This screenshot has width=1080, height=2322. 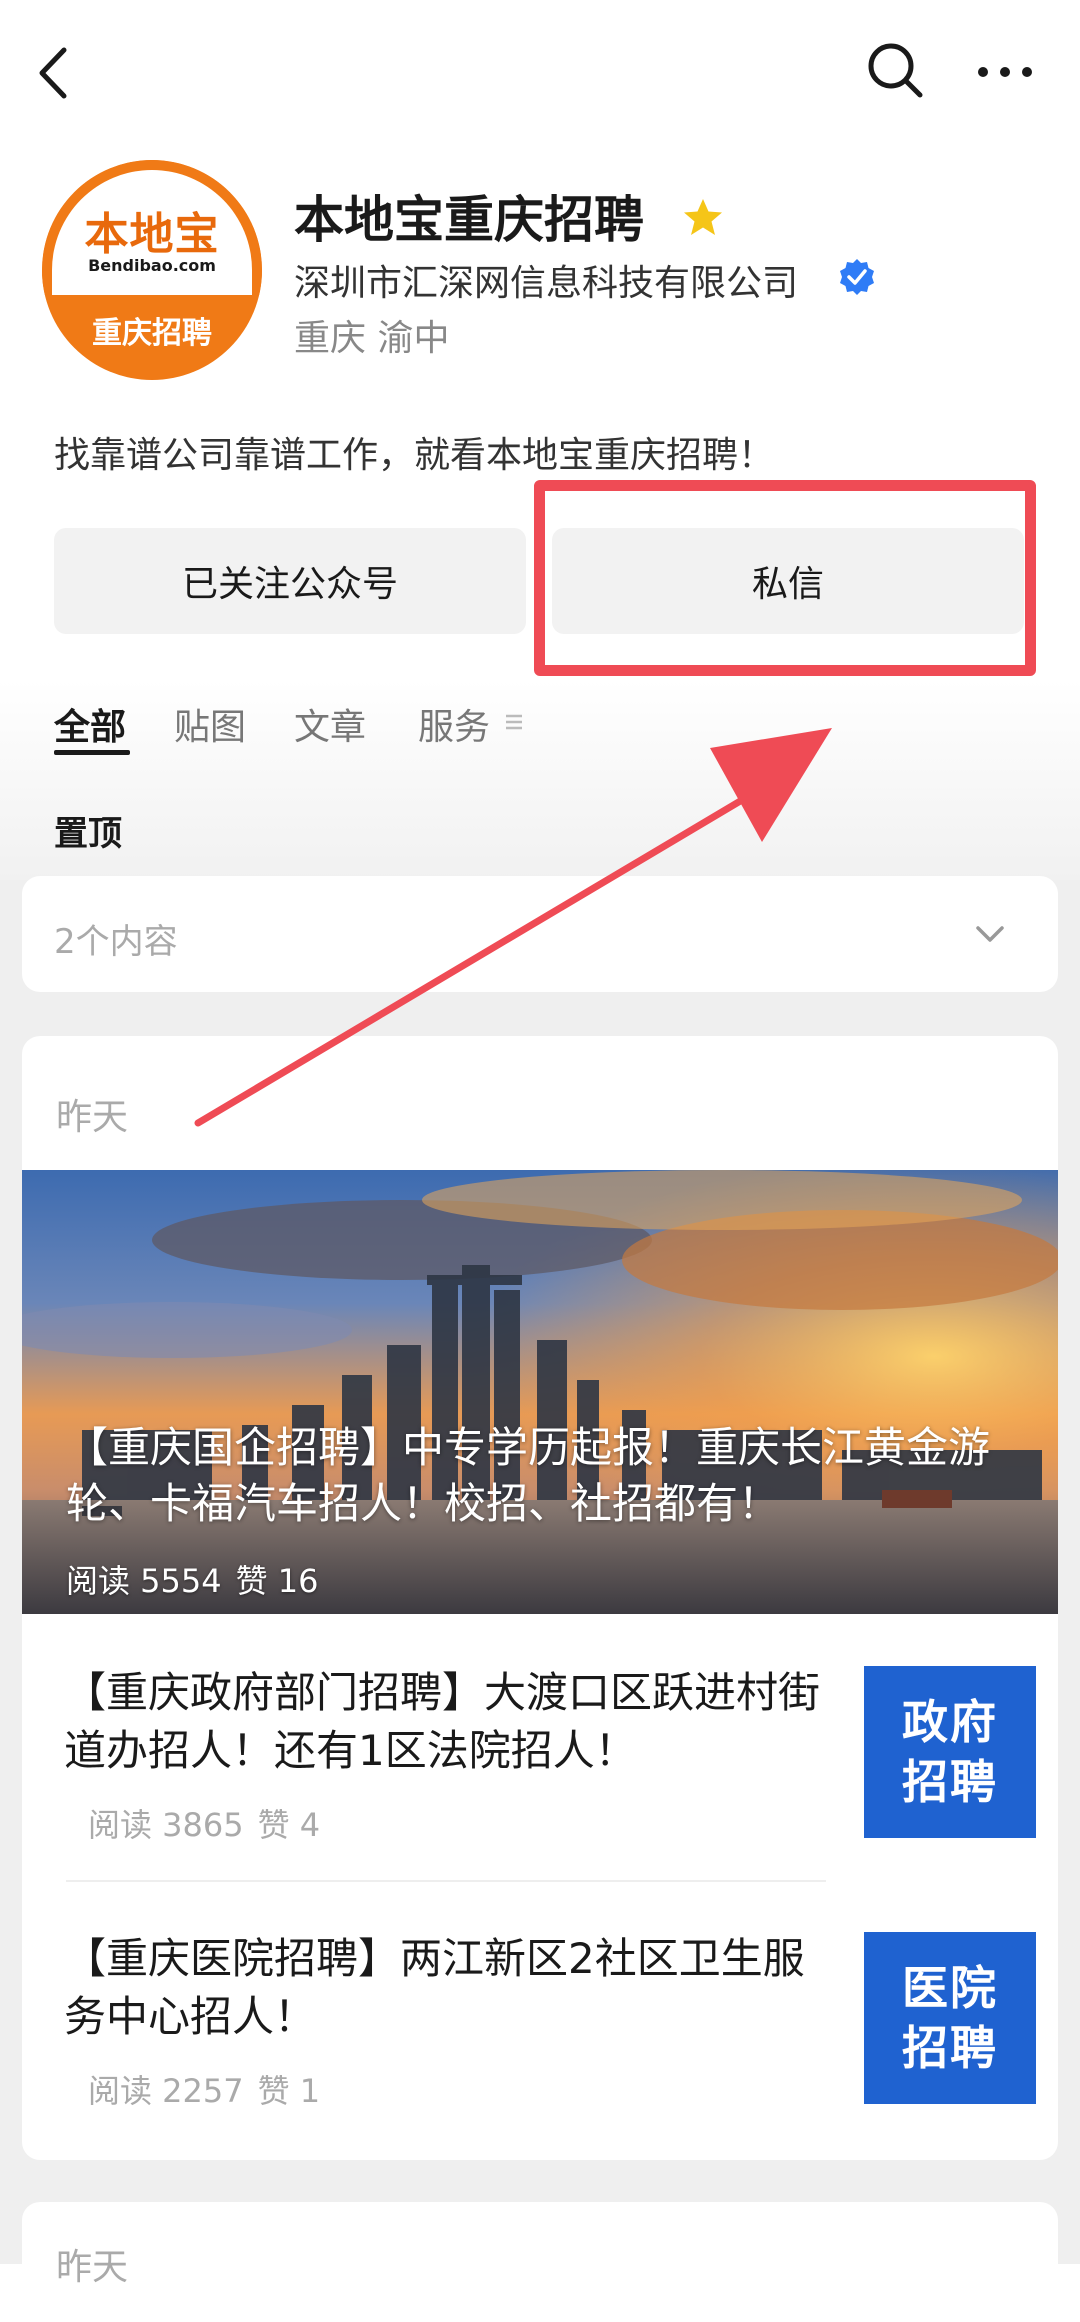 I want to click on article-thumbnail: 医院 招聘, so click(x=950, y=2018).